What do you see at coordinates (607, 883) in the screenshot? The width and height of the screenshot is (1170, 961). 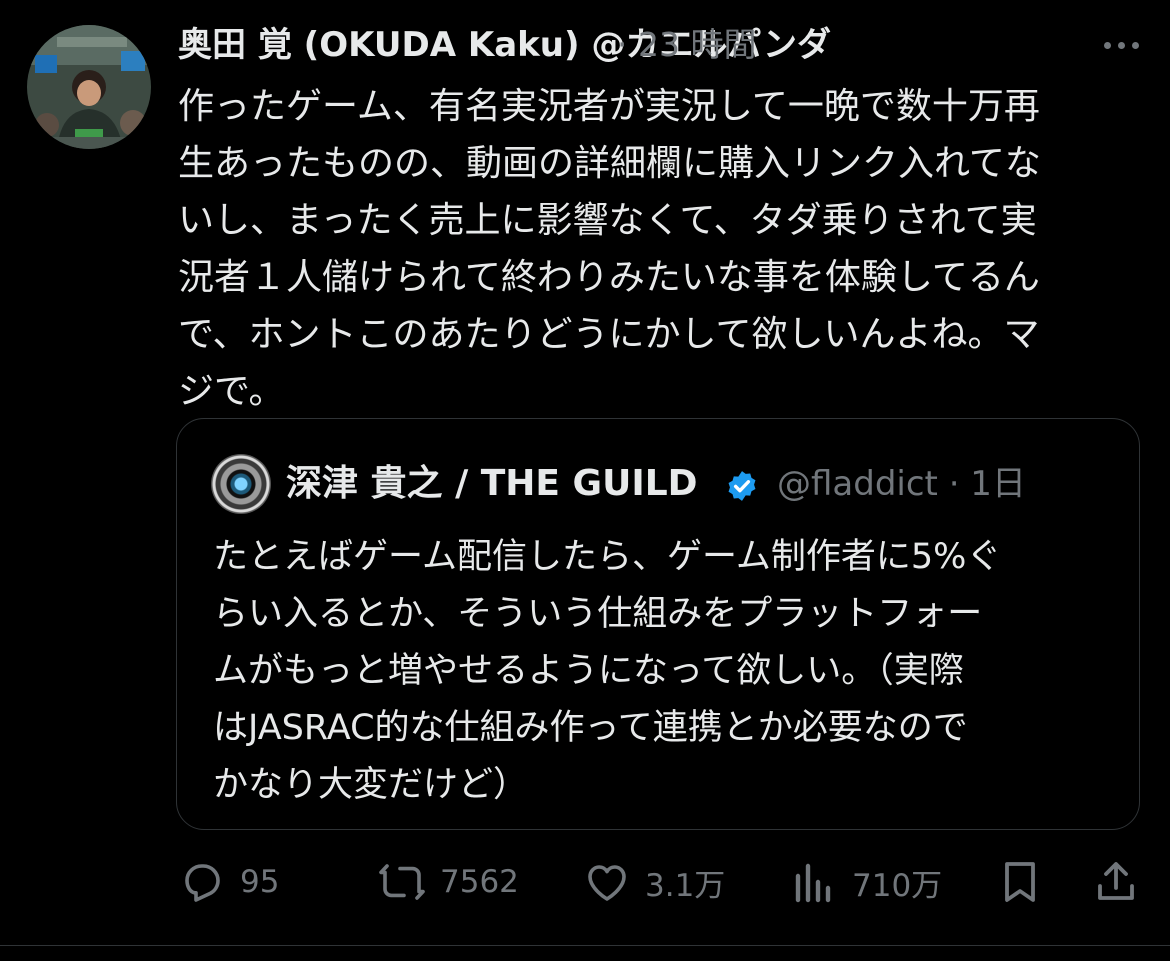 I see `heart-icon` at bounding box center [607, 883].